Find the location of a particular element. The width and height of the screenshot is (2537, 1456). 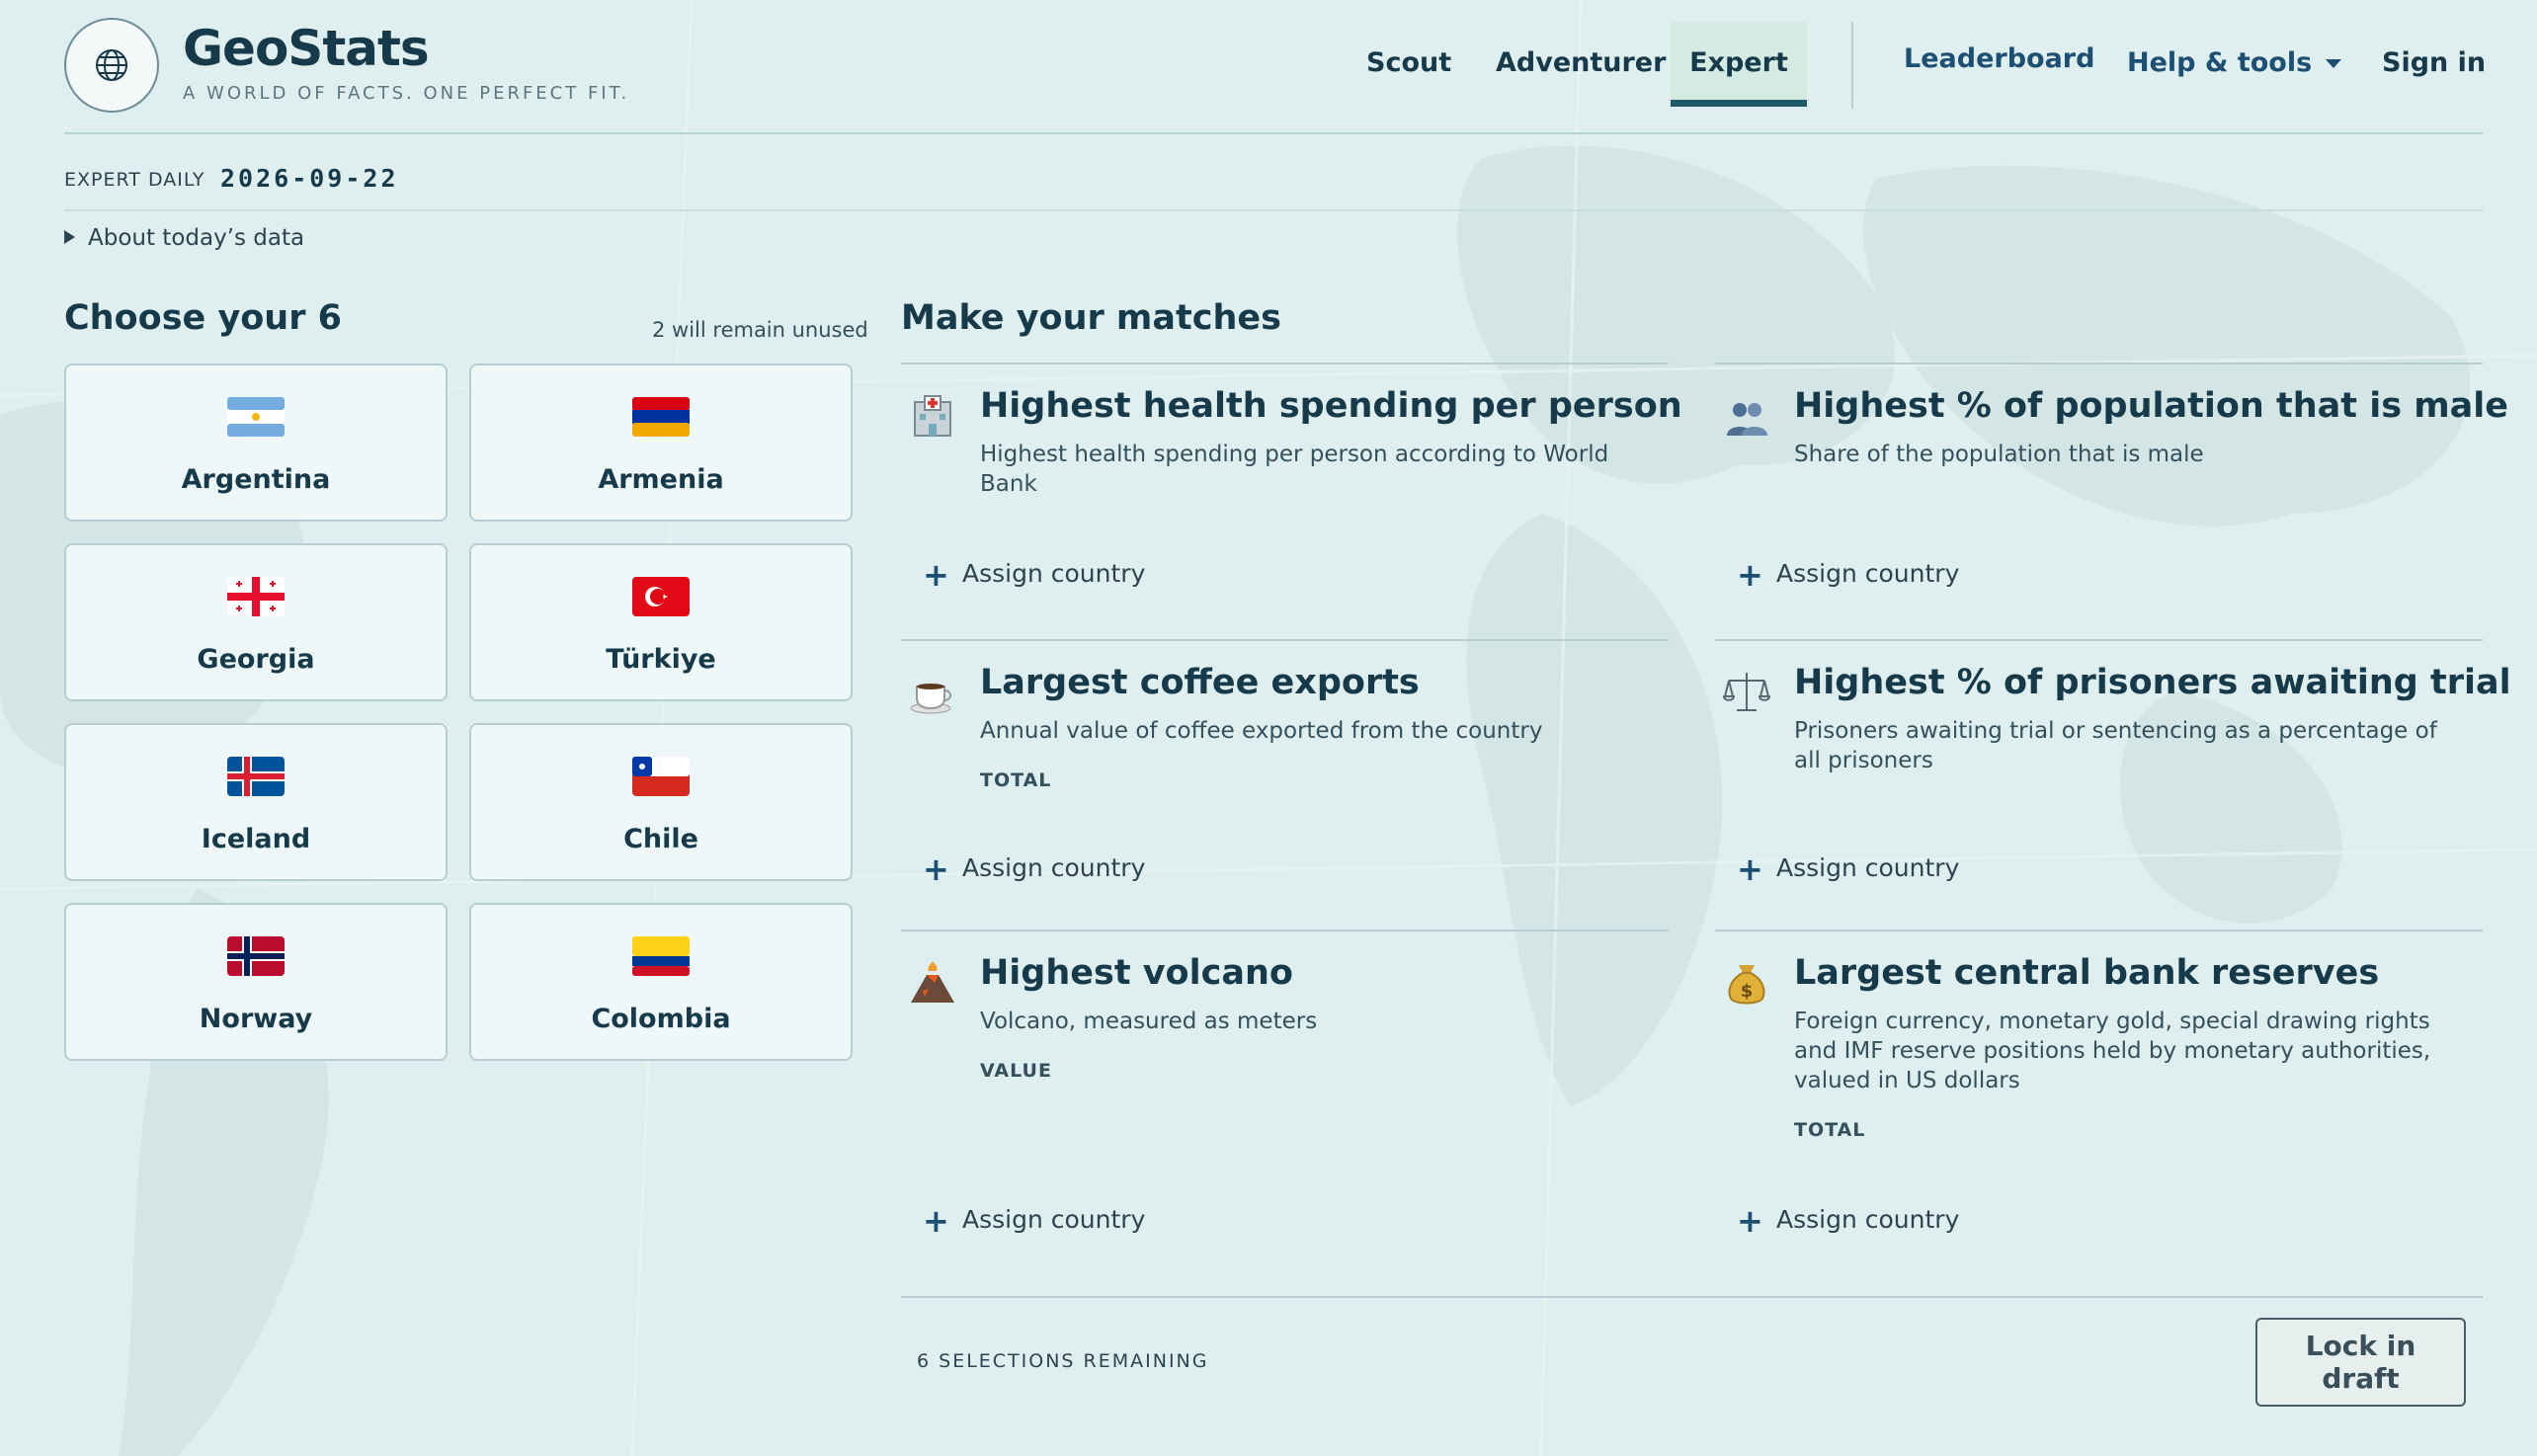

brand-tagline: A WORLD OF FACTS. ONE PERFECT FIT. is located at coordinates (406, 93).